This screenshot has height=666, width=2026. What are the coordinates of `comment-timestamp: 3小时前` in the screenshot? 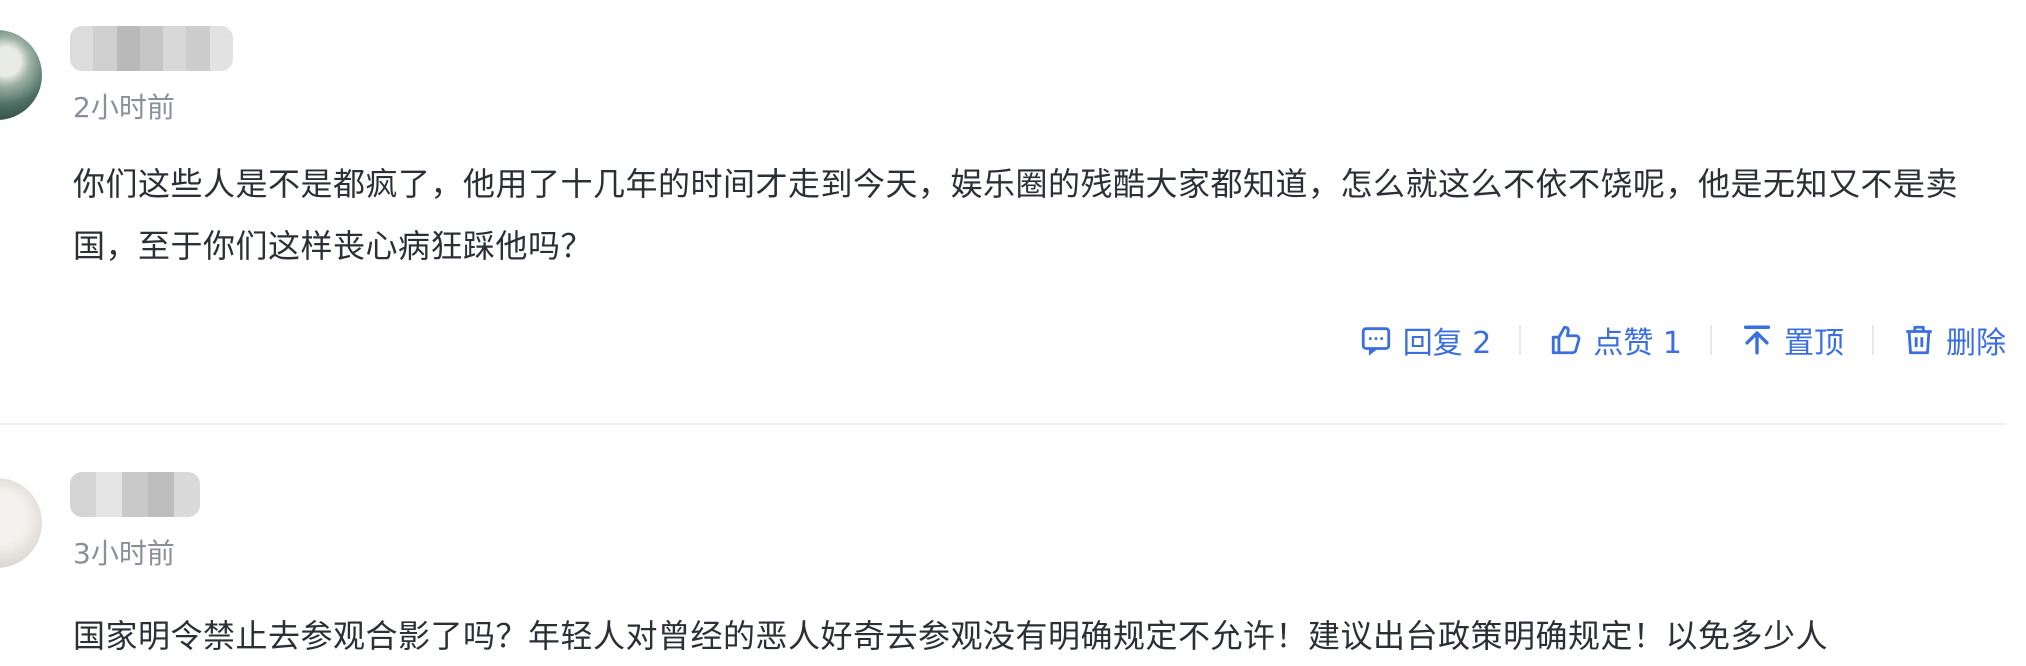 It's located at (124, 553).